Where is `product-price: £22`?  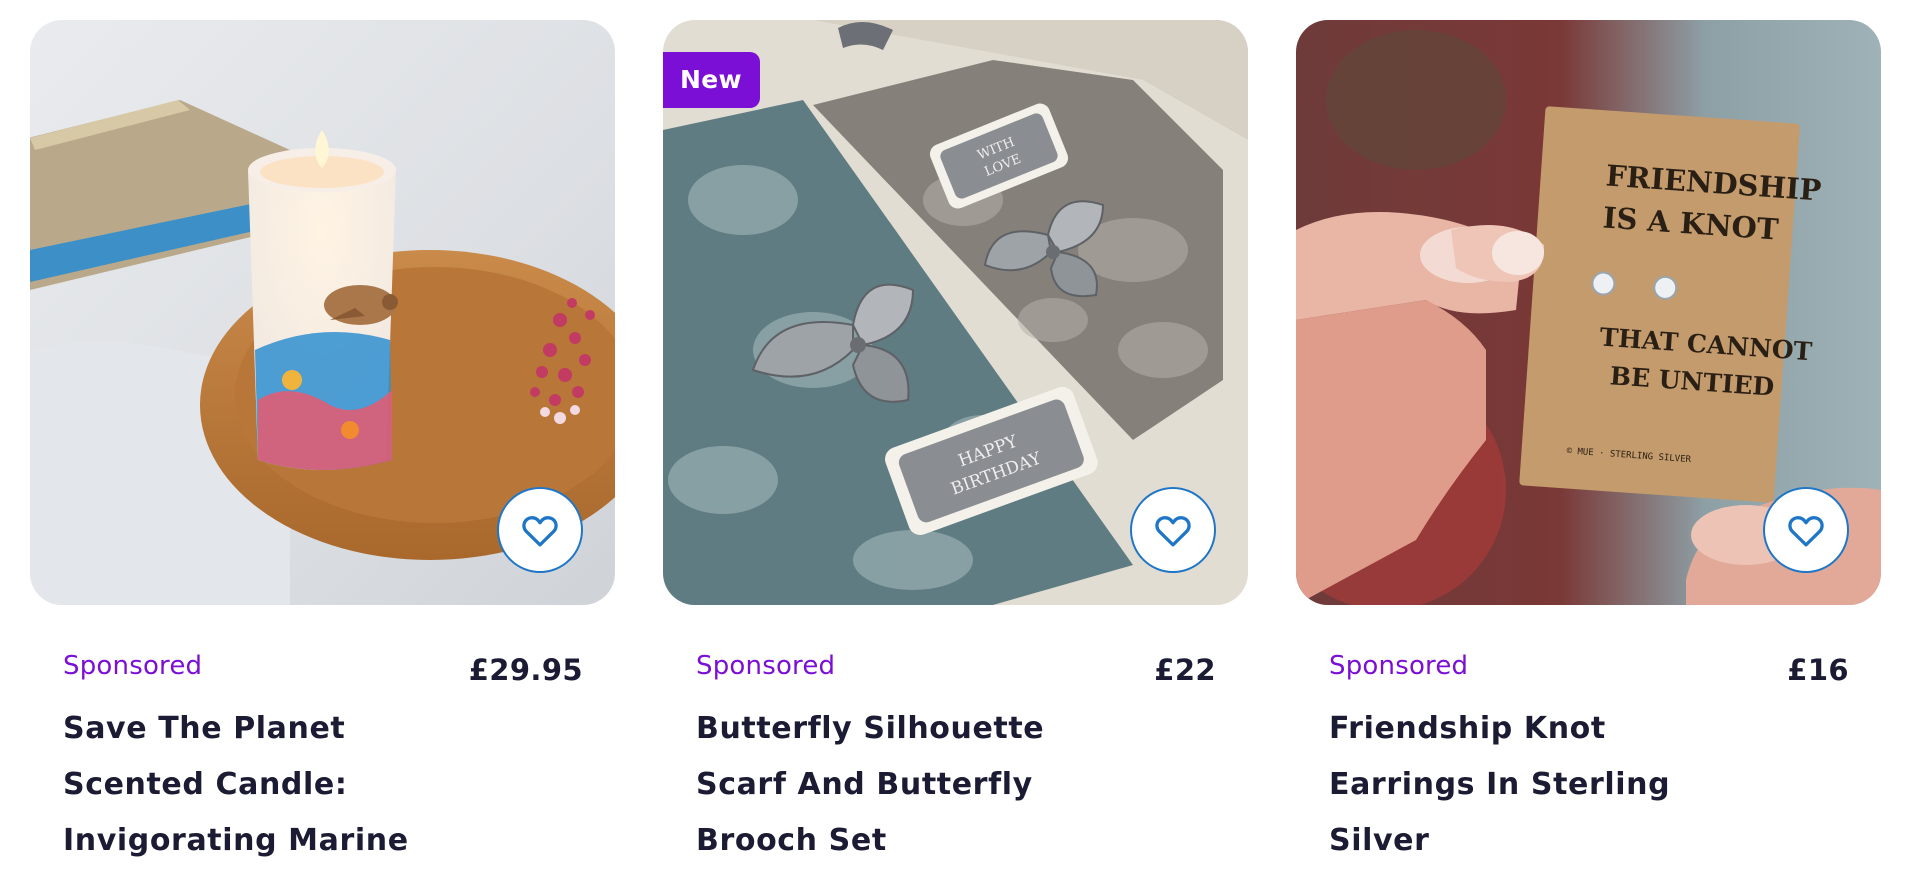
product-price: £22 is located at coordinates (1185, 670).